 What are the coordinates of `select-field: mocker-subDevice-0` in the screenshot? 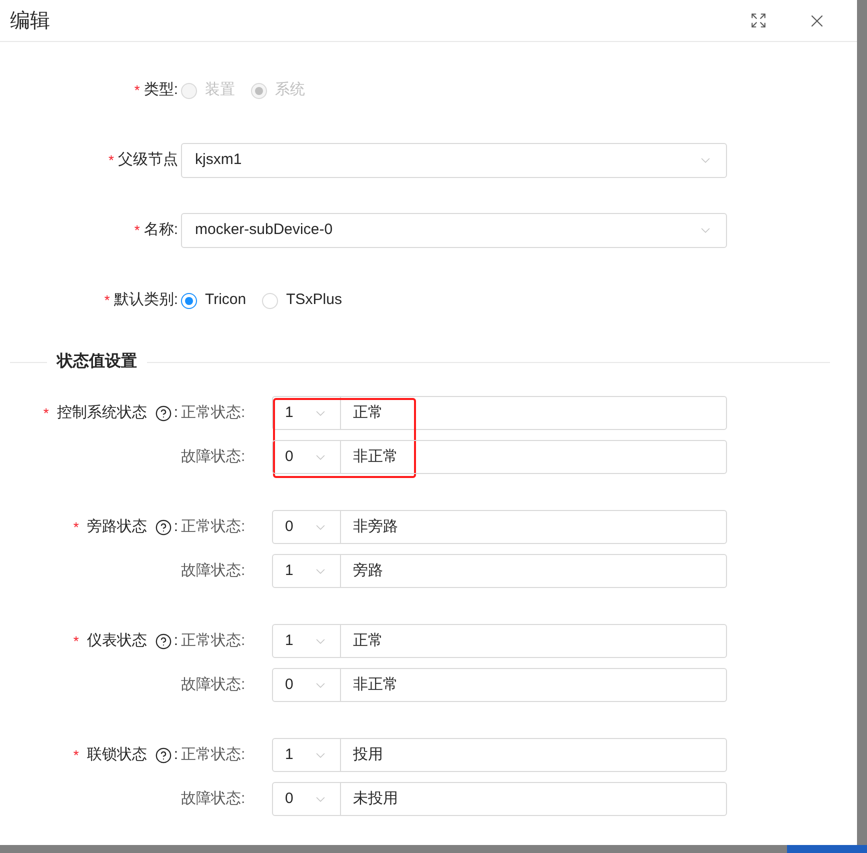 It's located at (454, 230).